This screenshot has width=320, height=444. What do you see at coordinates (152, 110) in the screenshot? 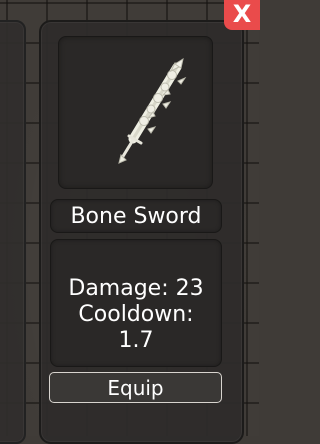
I see `bone-sword-icon` at bounding box center [152, 110].